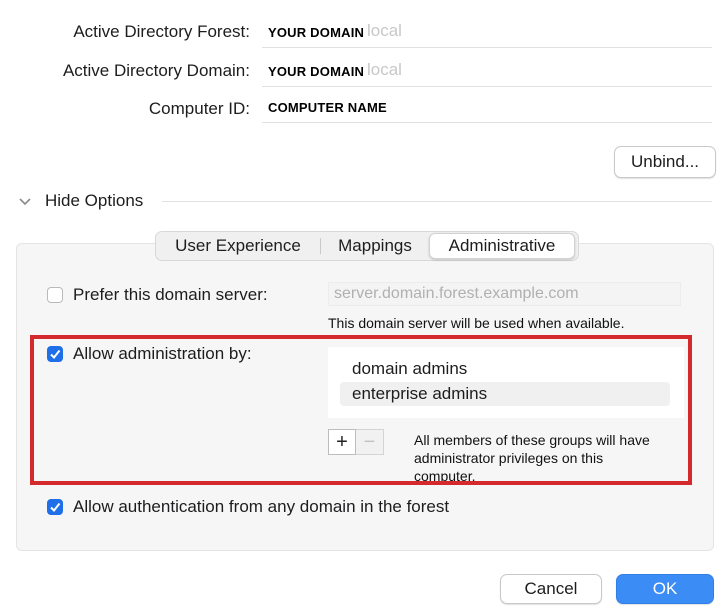 Image resolution: width=728 pixels, height=614 pixels. Describe the element at coordinates (170, 294) in the screenshot. I see `prefer-server-label: Prefer this domain server:` at that location.